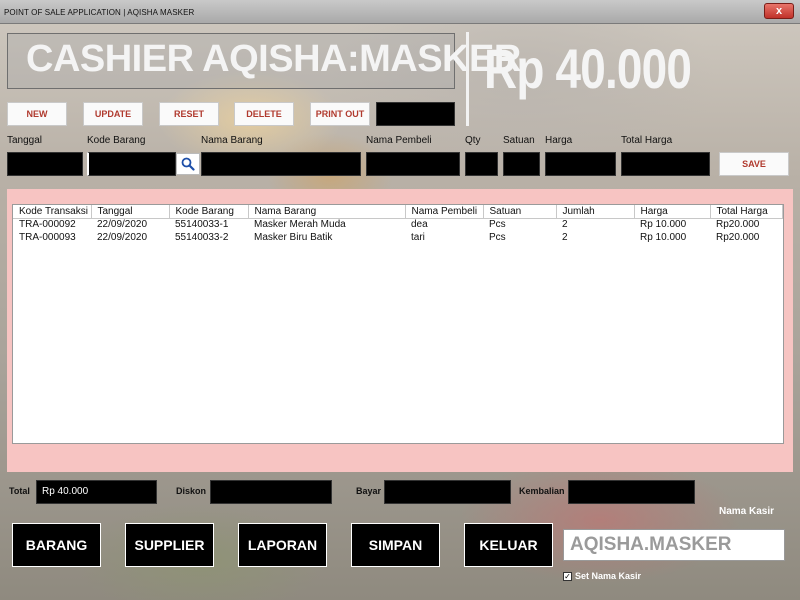  I want to click on harga-input, so click(580, 164).